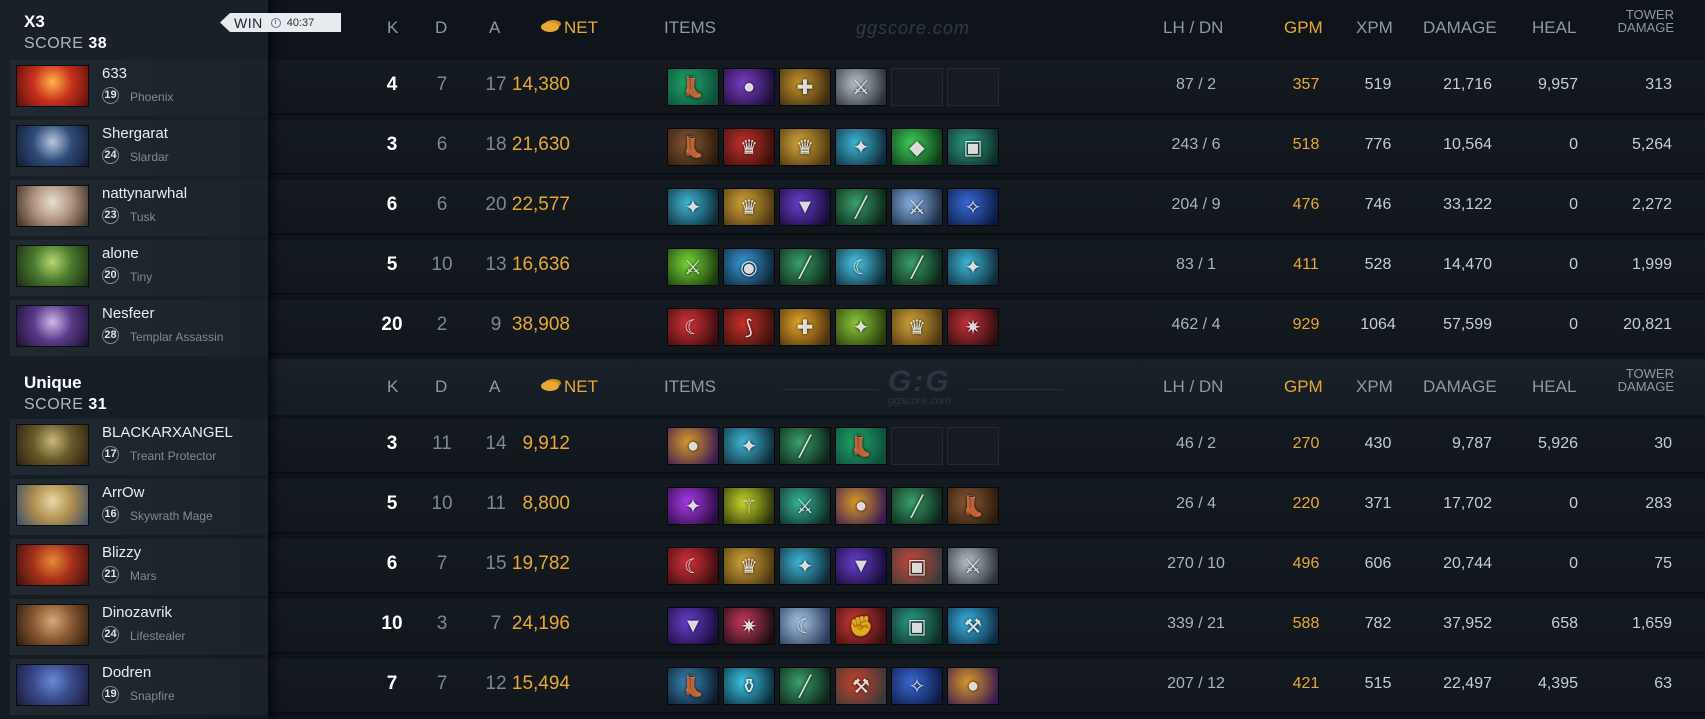 Image resolution: width=1705 pixels, height=719 pixels. I want to click on player-card: Shergarat 24 Slardar, so click(139, 148).